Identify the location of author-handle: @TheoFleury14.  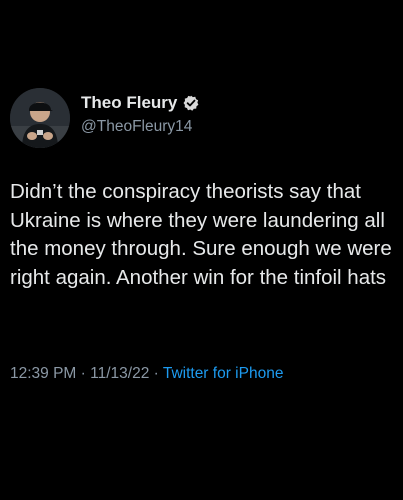
(136, 127).